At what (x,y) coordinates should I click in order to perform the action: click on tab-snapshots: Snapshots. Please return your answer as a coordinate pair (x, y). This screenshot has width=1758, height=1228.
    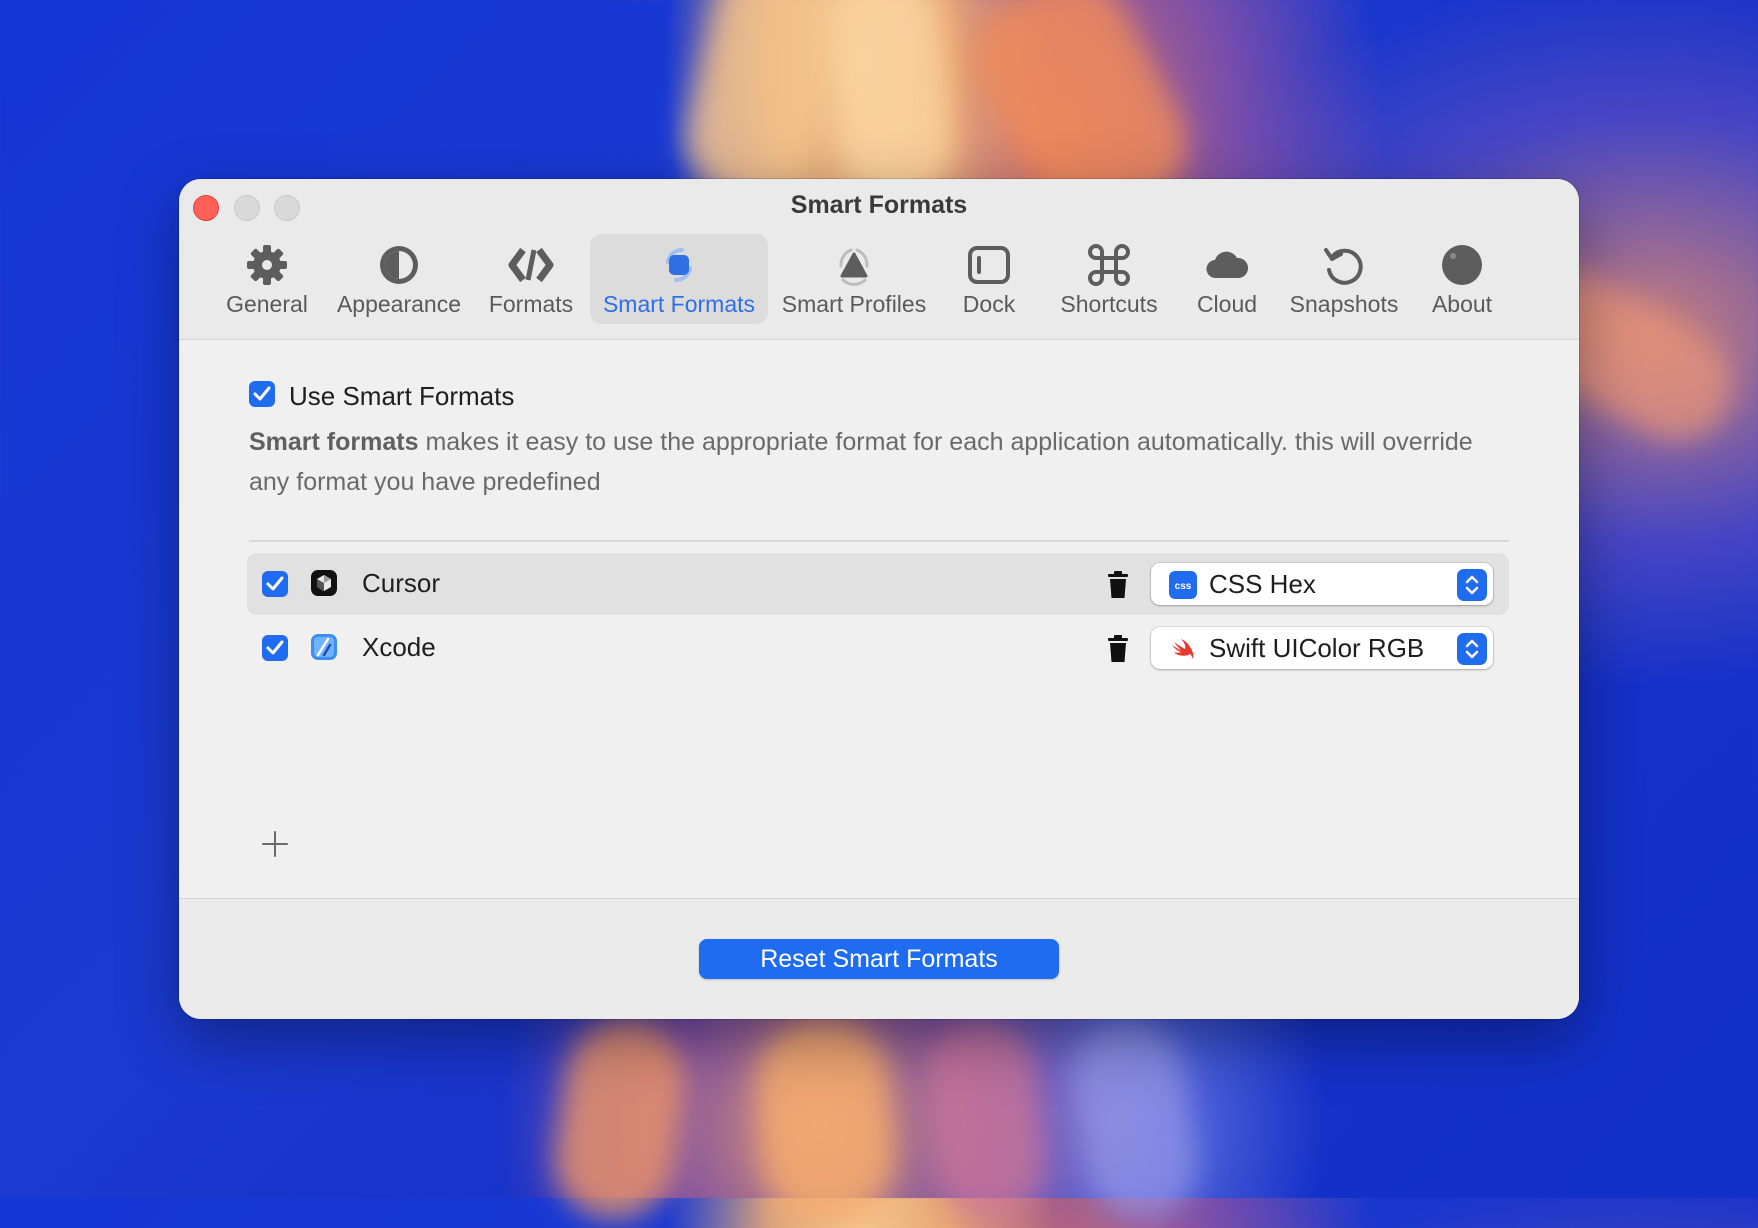
    Looking at the image, I should click on (1344, 279).